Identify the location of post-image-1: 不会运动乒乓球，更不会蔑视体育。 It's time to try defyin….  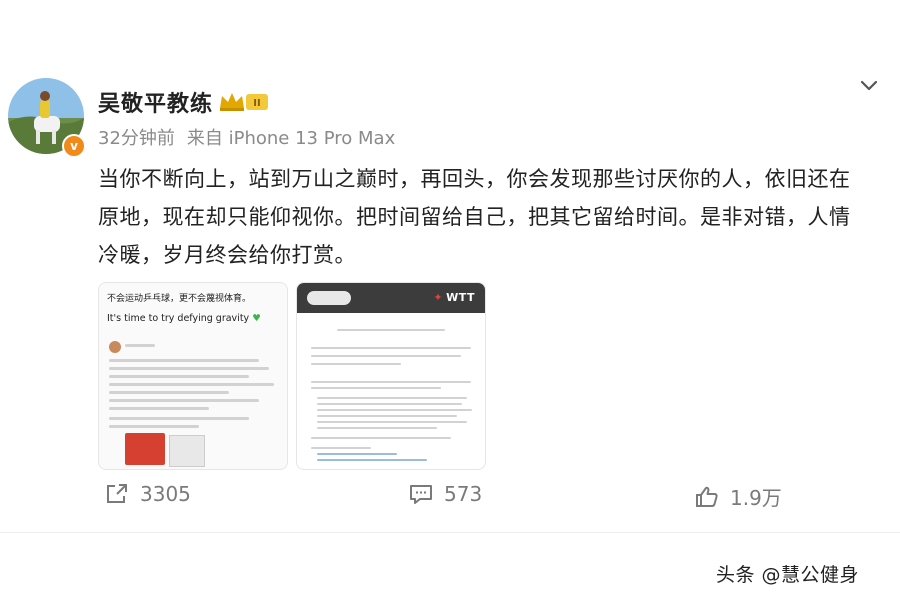
(193, 376).